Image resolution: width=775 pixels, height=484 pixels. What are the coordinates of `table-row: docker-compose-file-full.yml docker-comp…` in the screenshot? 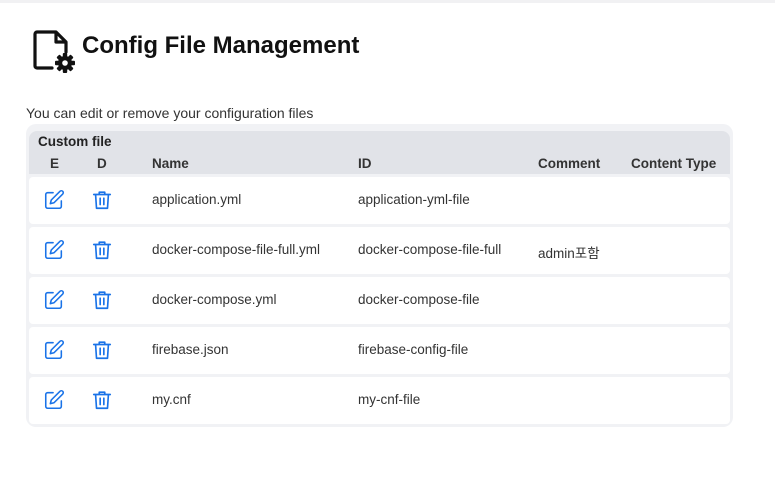 It's located at (379, 250).